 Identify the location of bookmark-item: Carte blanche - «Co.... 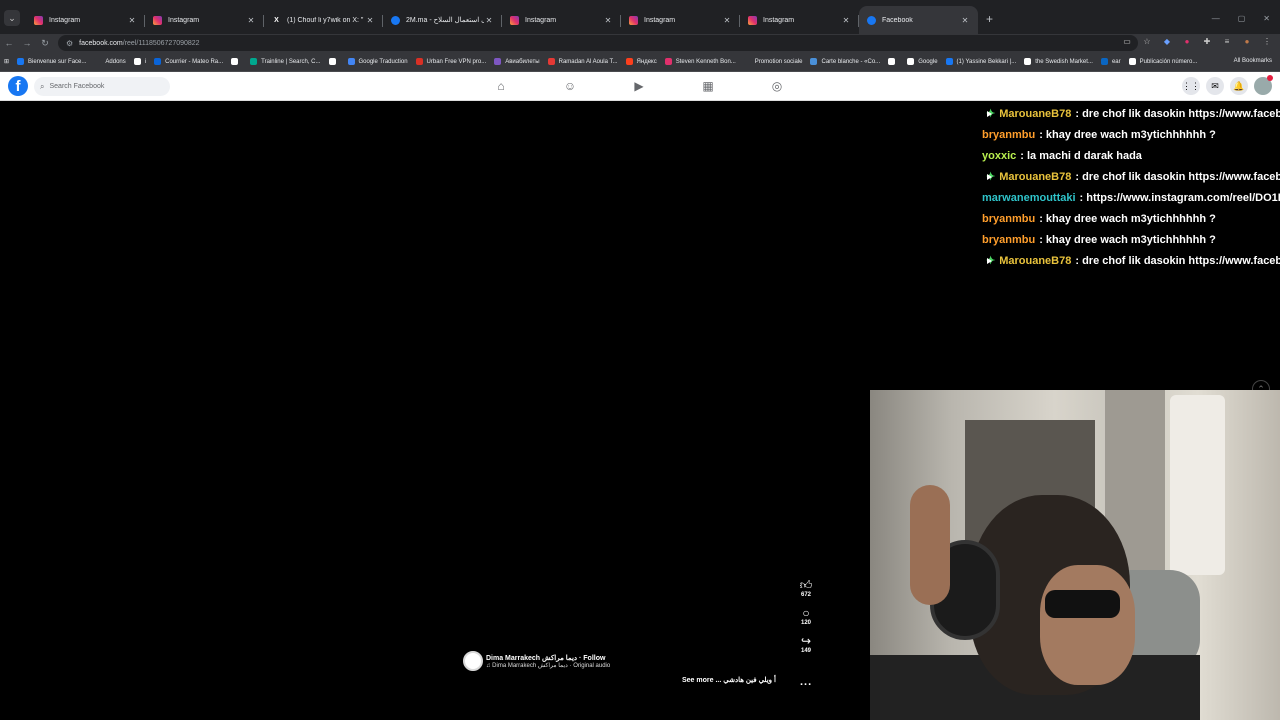
(845, 61).